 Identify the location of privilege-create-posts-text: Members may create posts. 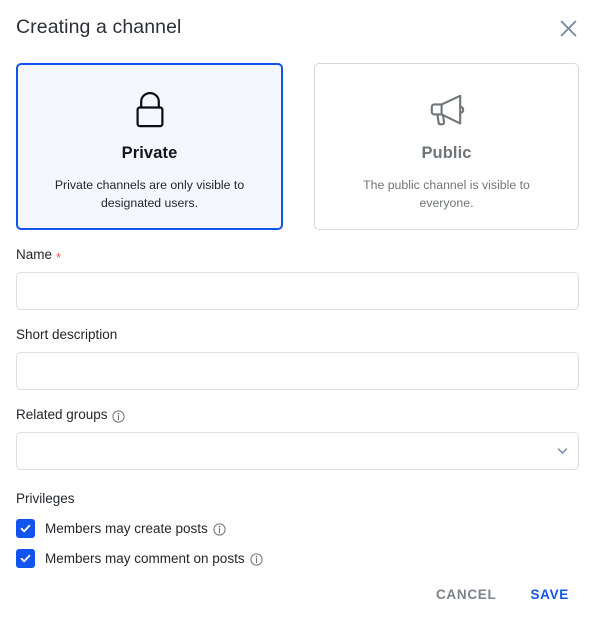
(126, 528).